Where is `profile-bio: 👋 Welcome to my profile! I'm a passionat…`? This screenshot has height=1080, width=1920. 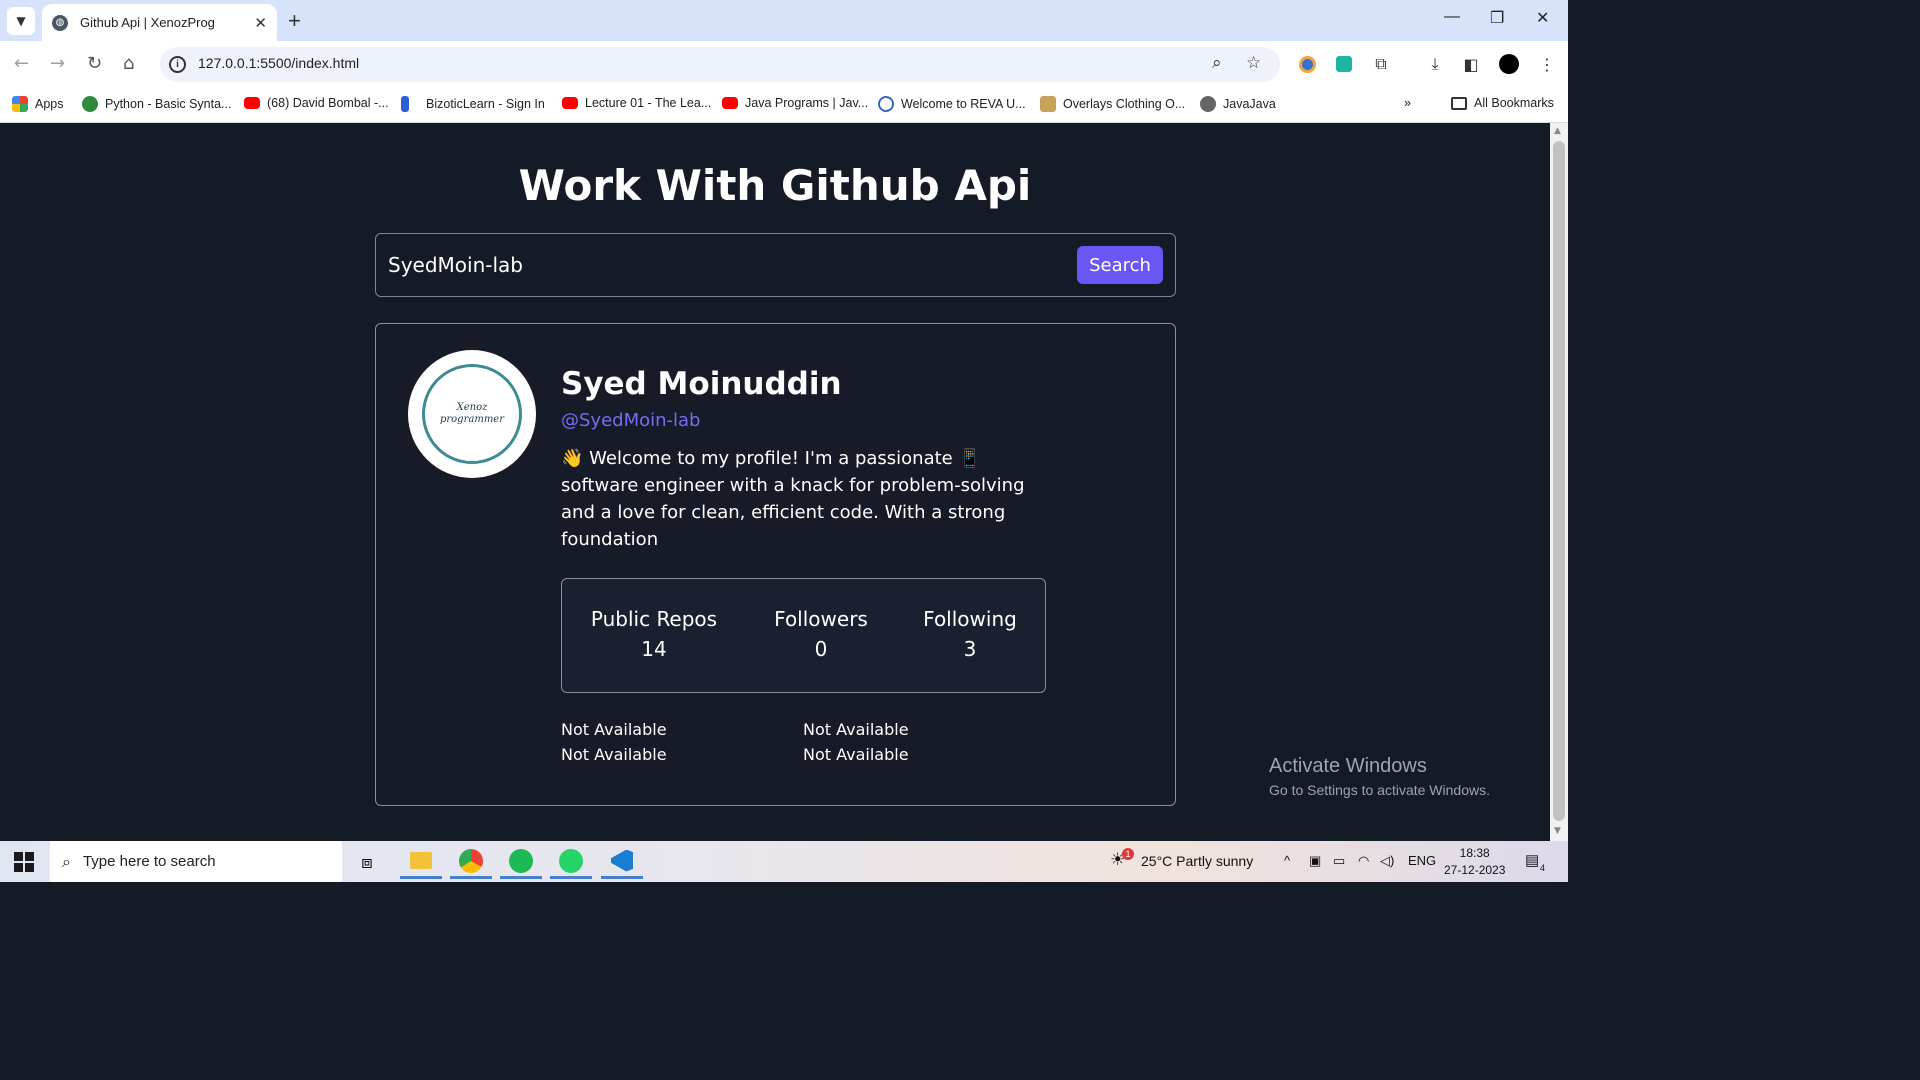
profile-bio: 👋 Welcome to my profile! I'm a passionat… is located at coordinates (793, 499).